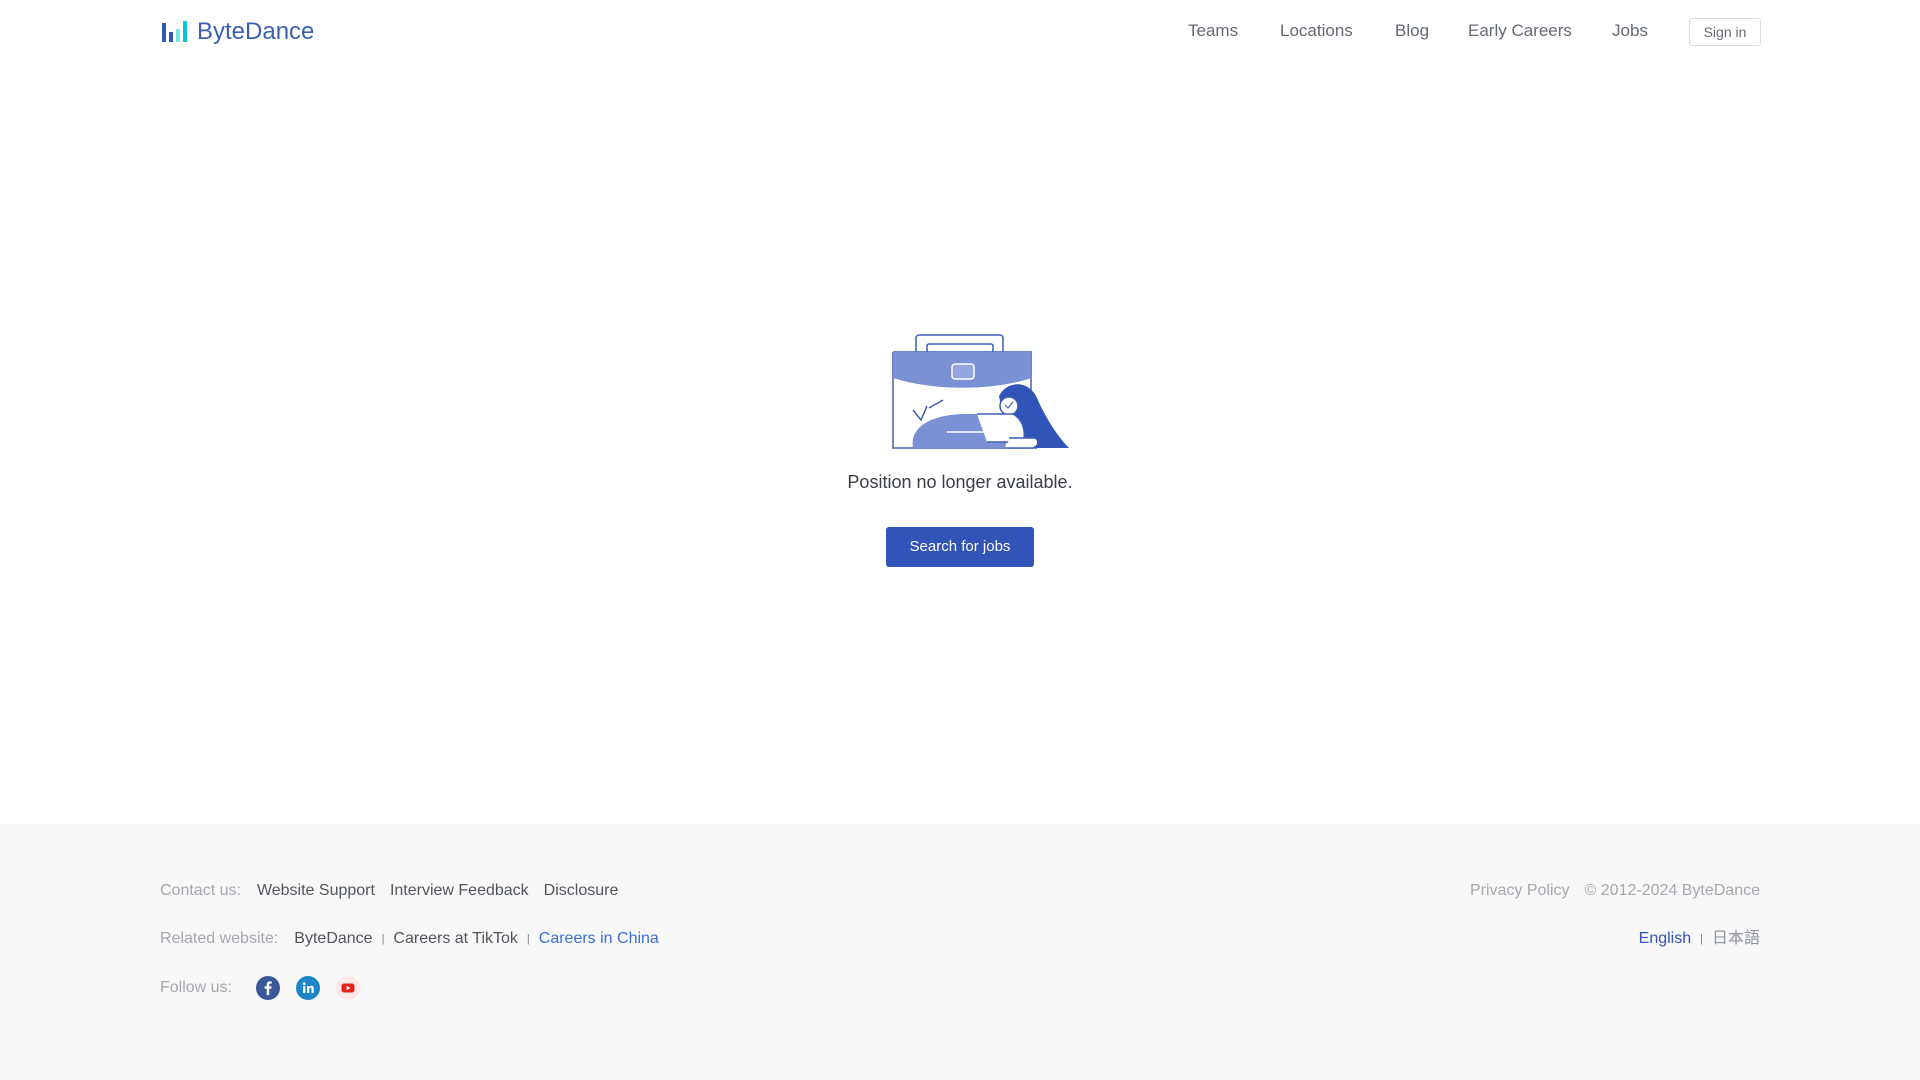 Image resolution: width=1920 pixels, height=1080 pixels. What do you see at coordinates (200, 890) in the screenshot?
I see `contact-label: Contact us:` at bounding box center [200, 890].